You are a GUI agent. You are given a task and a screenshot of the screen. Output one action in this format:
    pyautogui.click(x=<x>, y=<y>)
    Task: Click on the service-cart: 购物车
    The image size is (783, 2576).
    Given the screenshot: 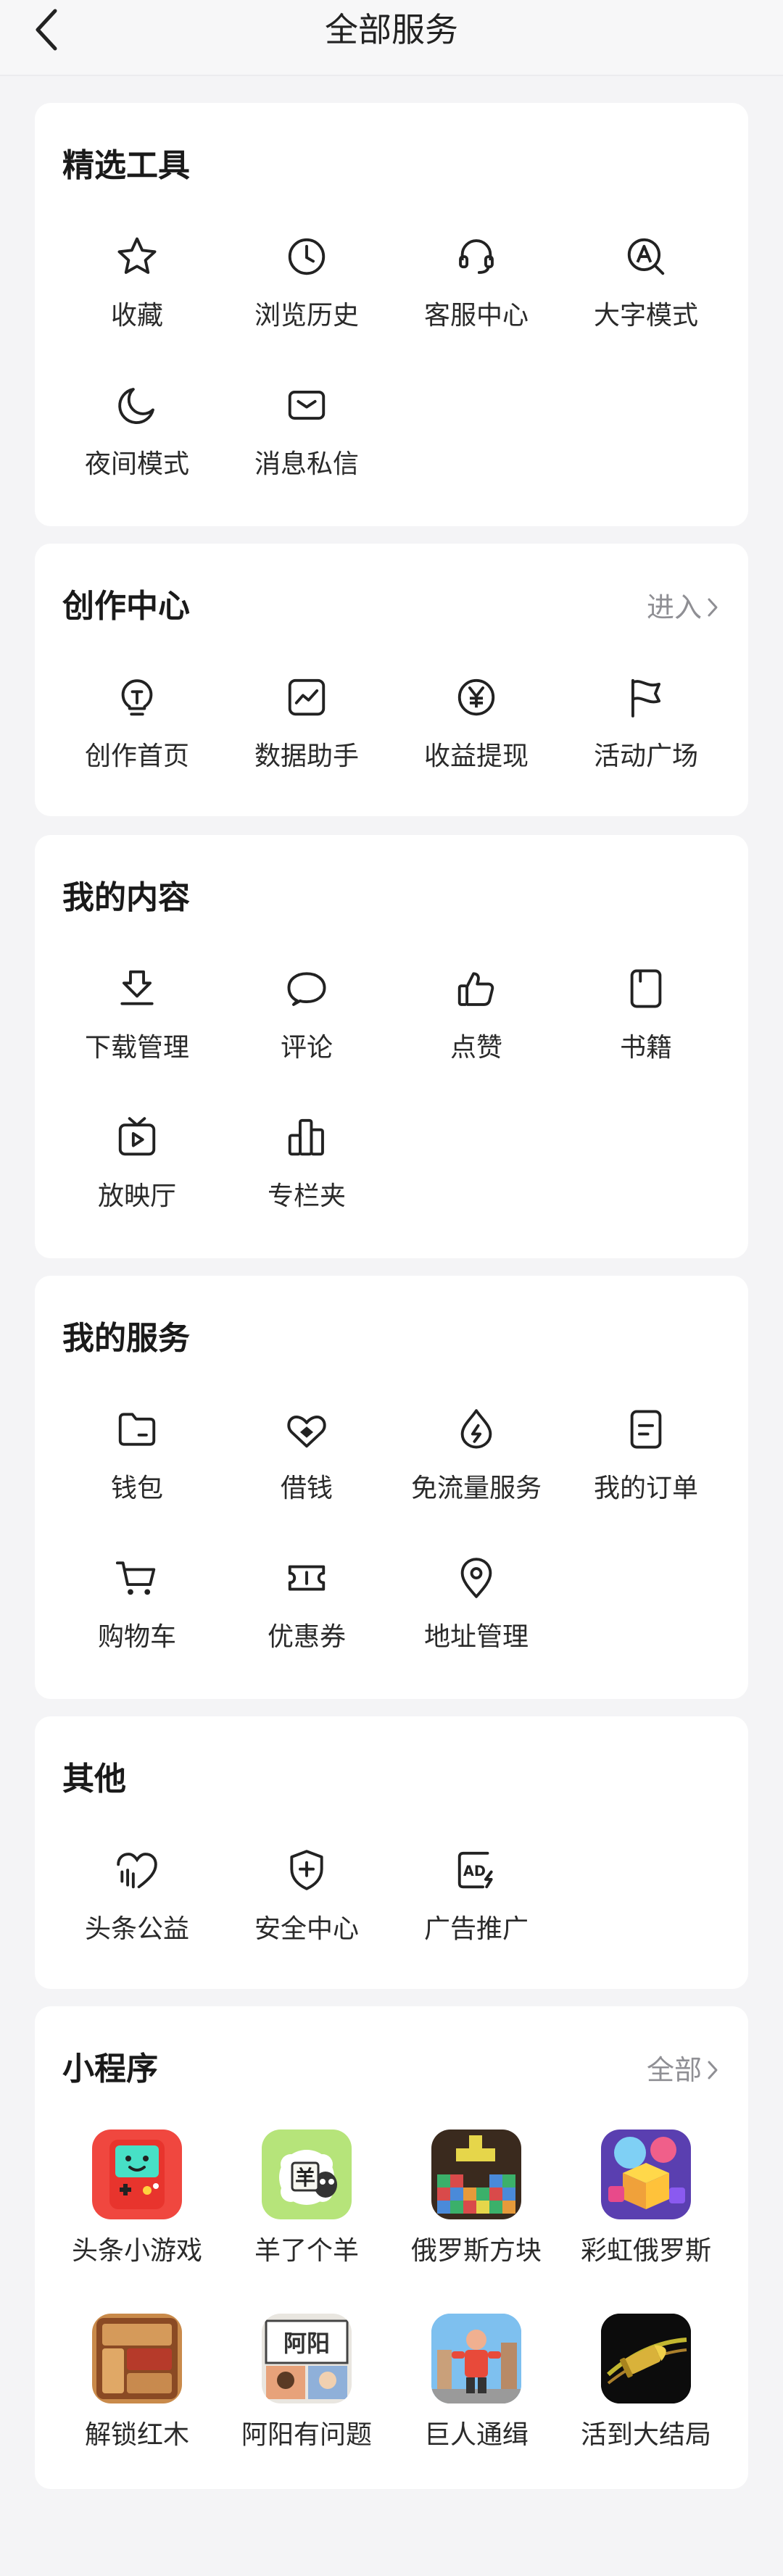 What is the action you would take?
    pyautogui.click(x=137, y=1620)
    